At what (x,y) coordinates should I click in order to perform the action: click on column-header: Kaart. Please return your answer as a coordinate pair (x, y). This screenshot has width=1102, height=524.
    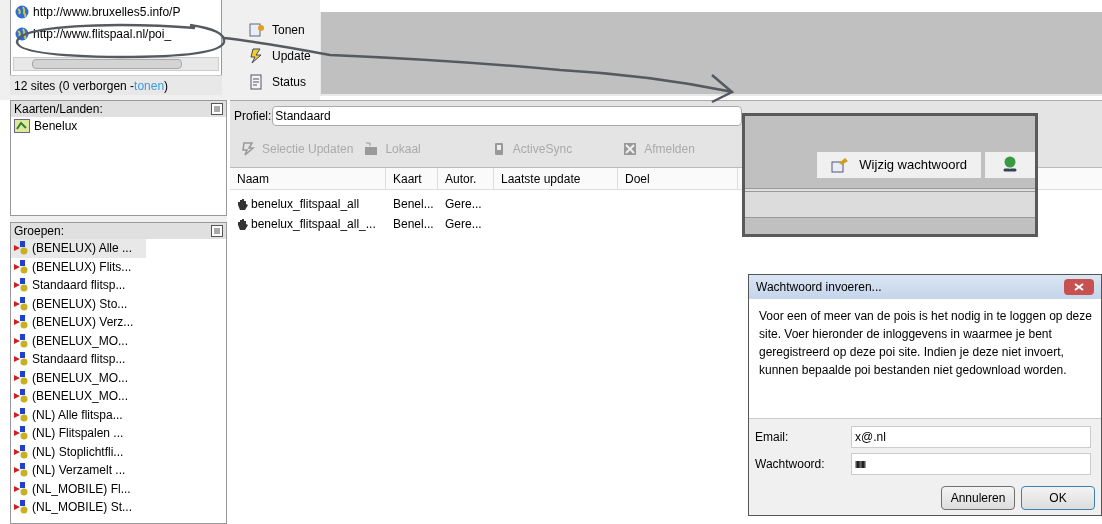
    Looking at the image, I should click on (412, 178).